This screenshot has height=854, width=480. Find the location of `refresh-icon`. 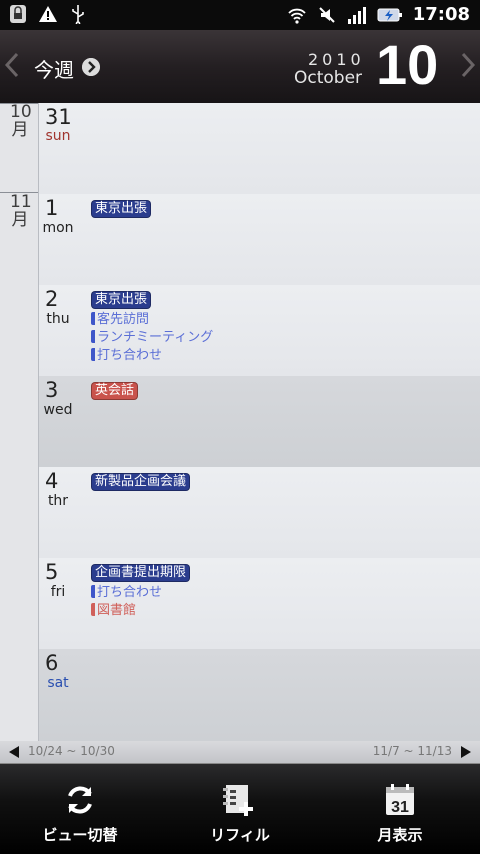

refresh-icon is located at coordinates (80, 800).